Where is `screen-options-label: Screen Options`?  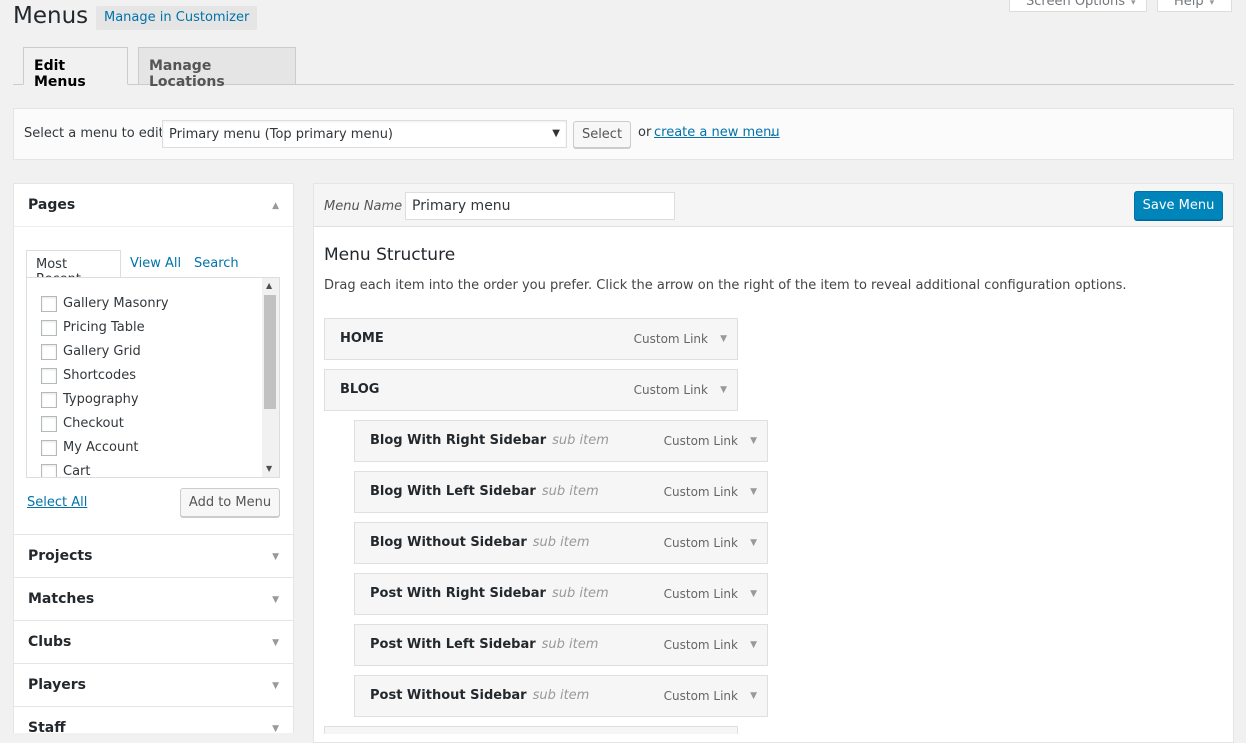 screen-options-label: Screen Options is located at coordinates (1075, 4).